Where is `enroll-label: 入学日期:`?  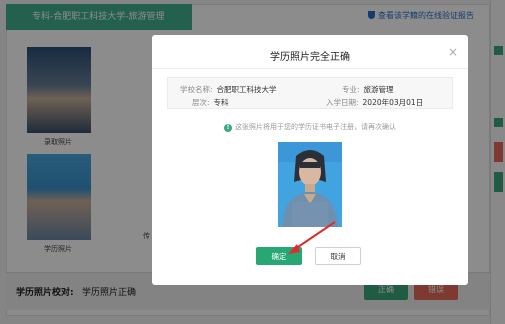
enroll-label: 入学日期: is located at coordinates (342, 102).